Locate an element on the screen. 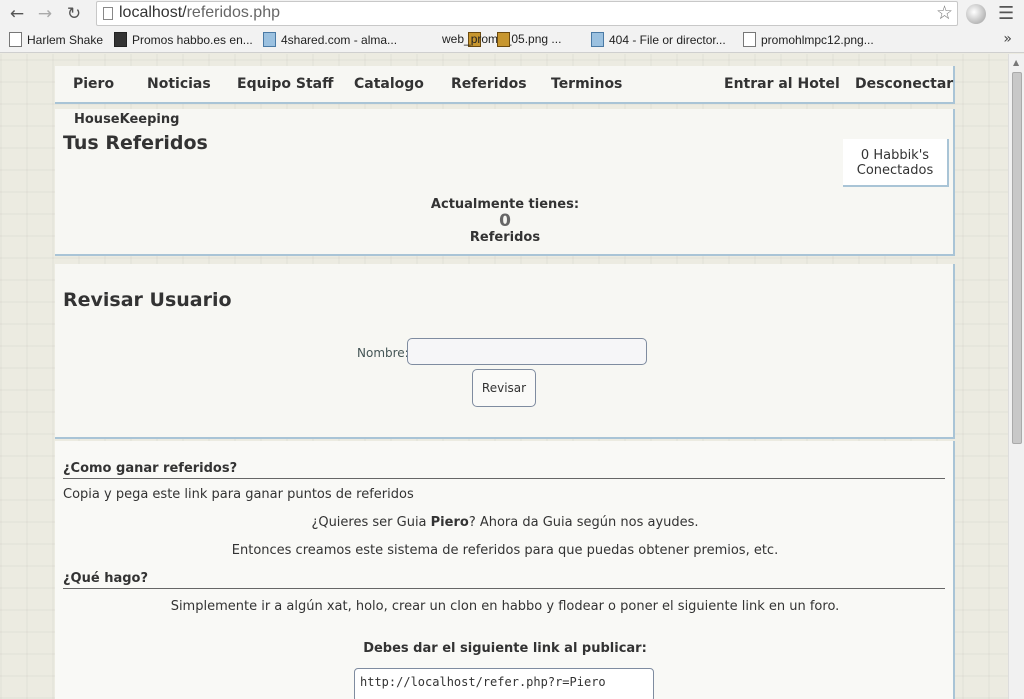 Image resolution: width=1024 pixels, height=699 pixels. scroll-up-icon: ▲ is located at coordinates (1016, 62).